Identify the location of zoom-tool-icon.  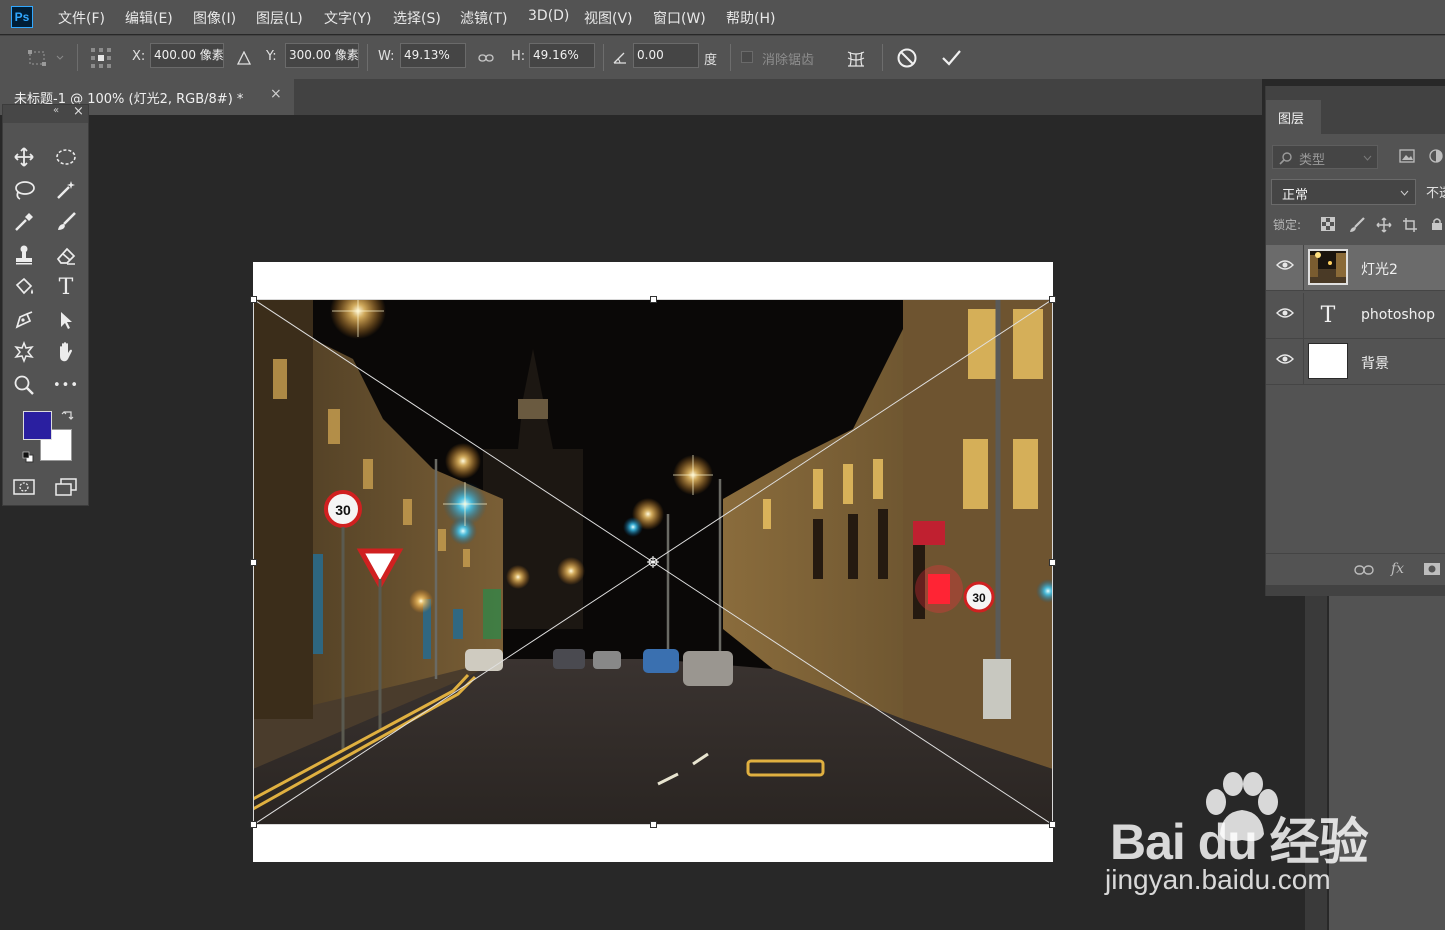
(24, 385).